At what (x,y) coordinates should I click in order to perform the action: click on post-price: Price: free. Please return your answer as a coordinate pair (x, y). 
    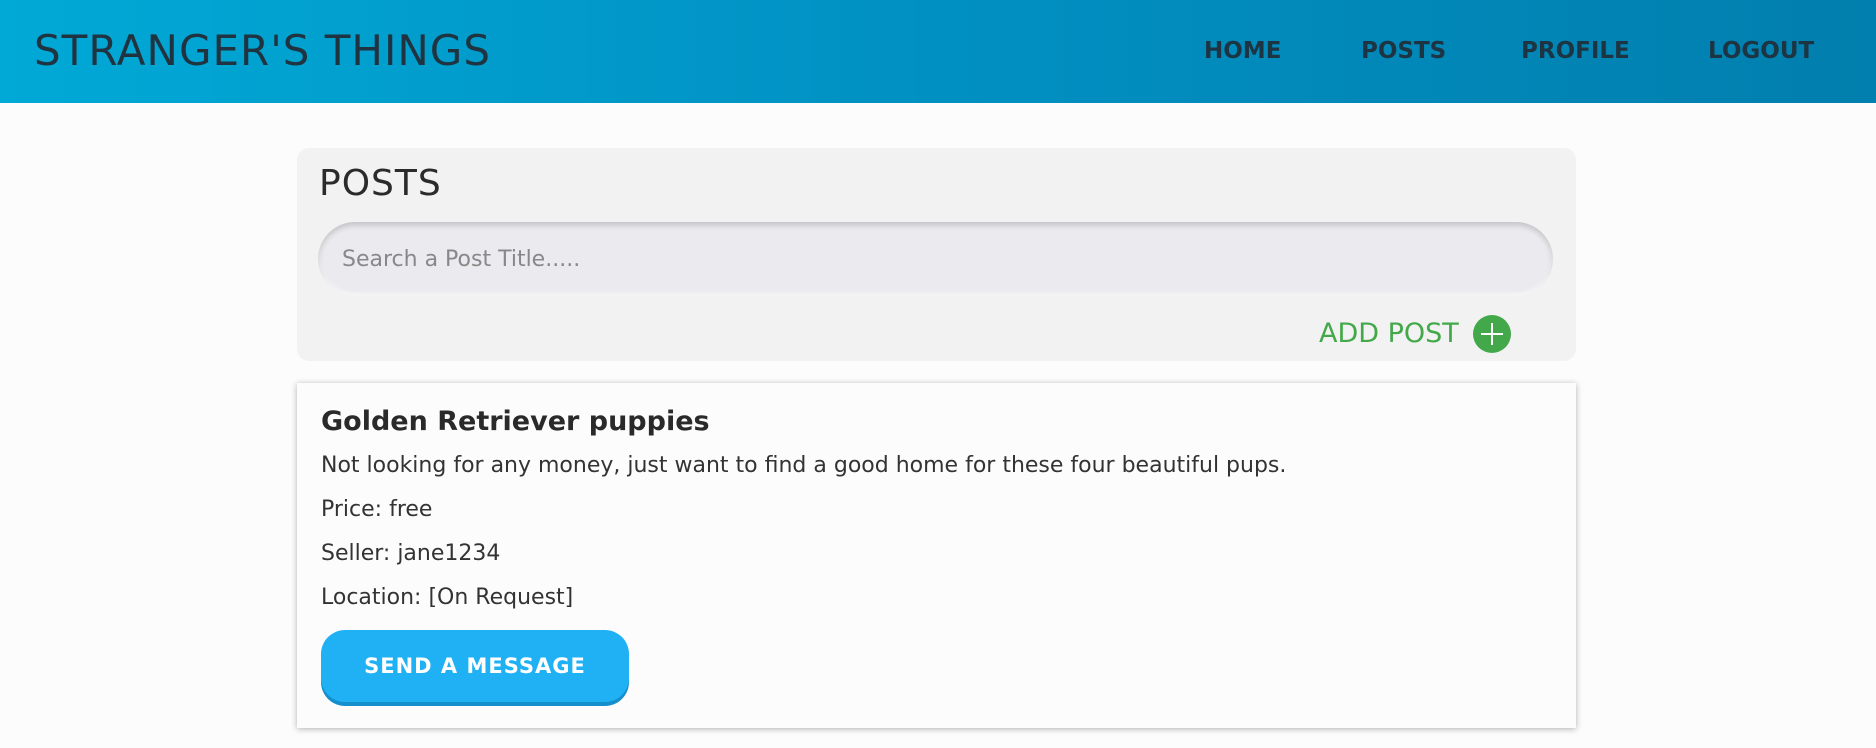
    Looking at the image, I should click on (377, 509).